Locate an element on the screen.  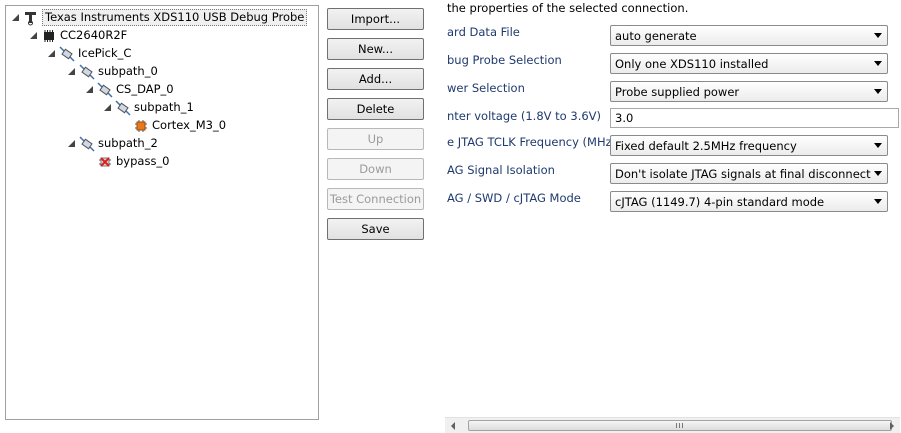
select-value: auto generate is located at coordinates (656, 35).